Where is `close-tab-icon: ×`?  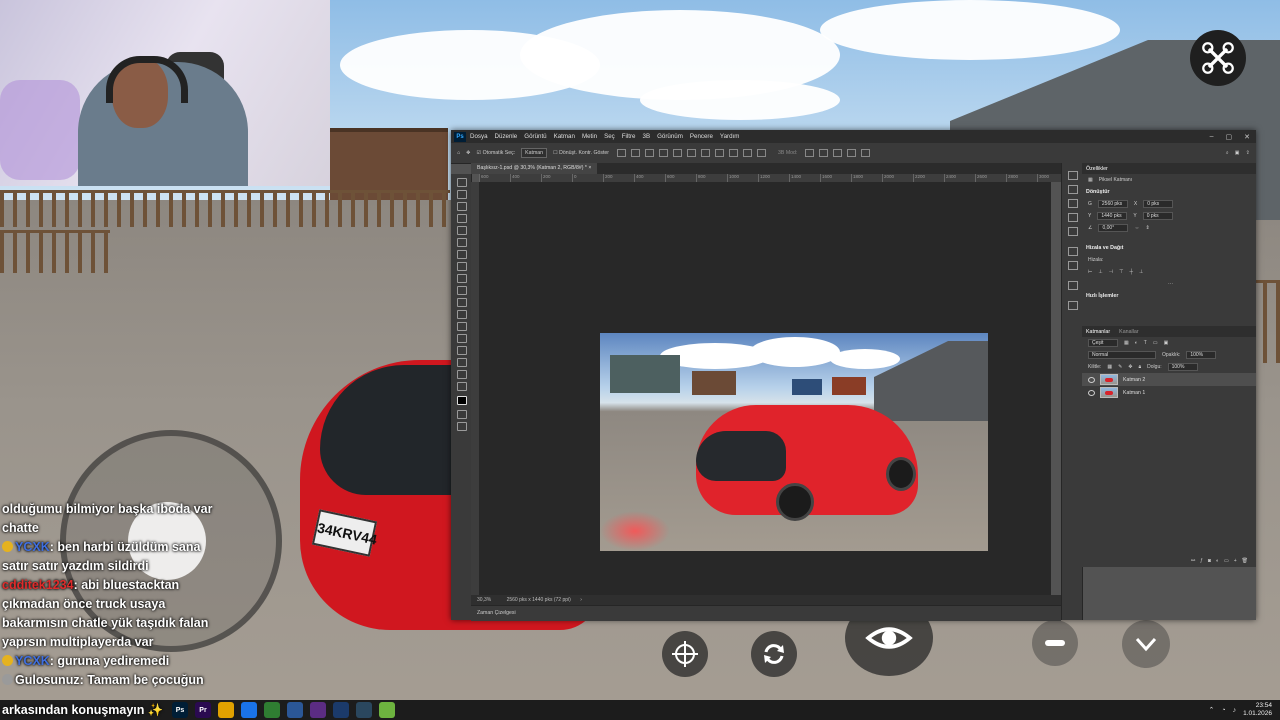 close-tab-icon: × is located at coordinates (589, 168).